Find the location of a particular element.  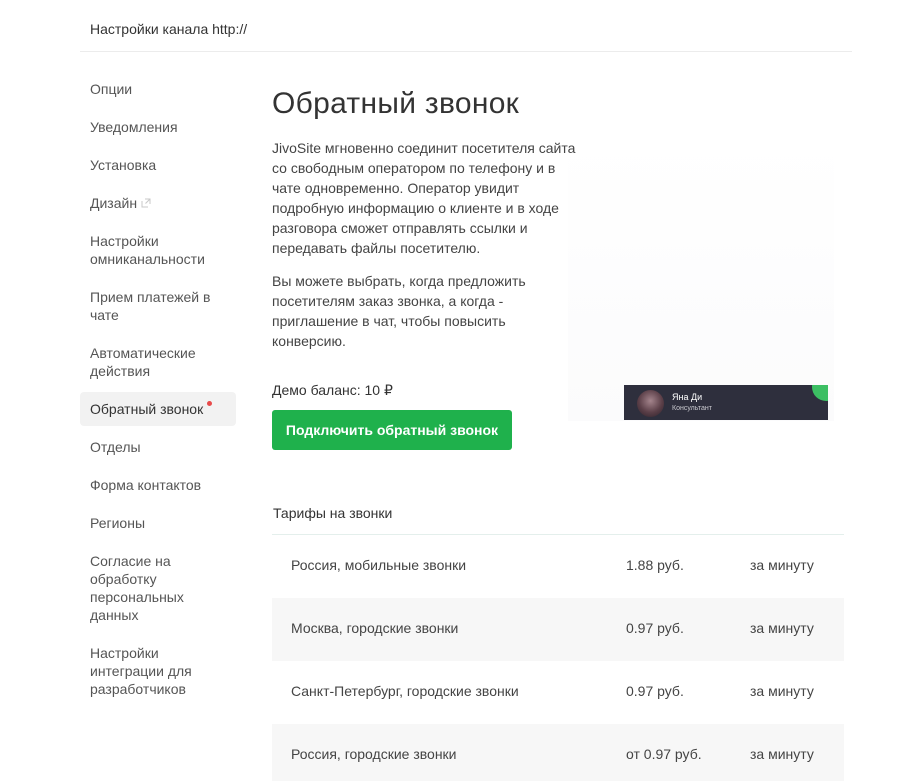

sidebar-item-label: Дизайн is located at coordinates (114, 203).